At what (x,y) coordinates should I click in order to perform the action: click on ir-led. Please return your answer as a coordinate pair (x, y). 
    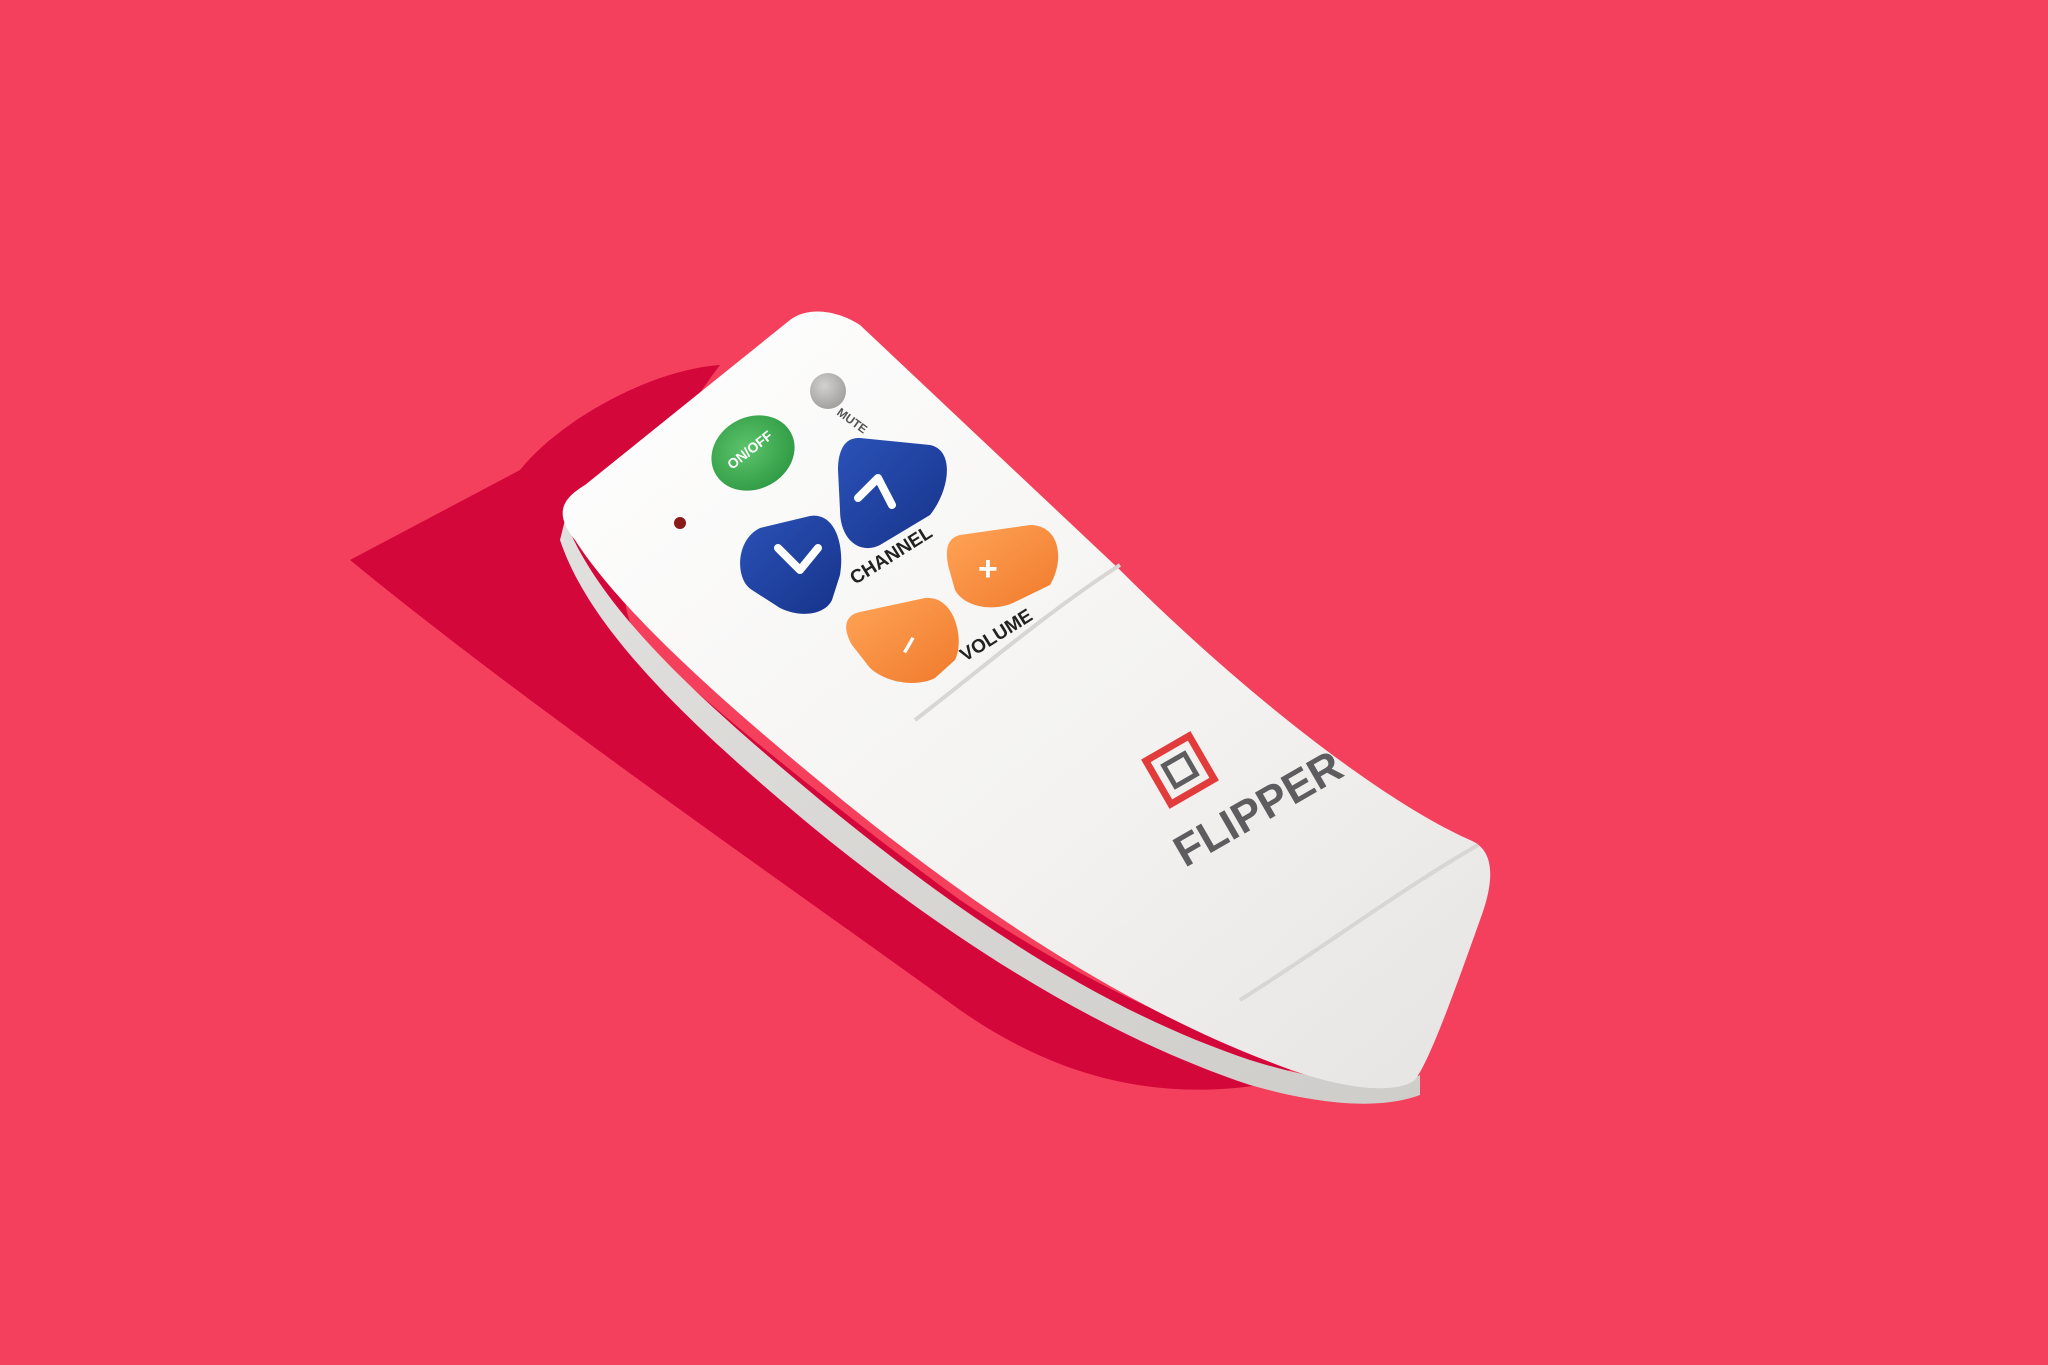
    Looking at the image, I should click on (680, 523).